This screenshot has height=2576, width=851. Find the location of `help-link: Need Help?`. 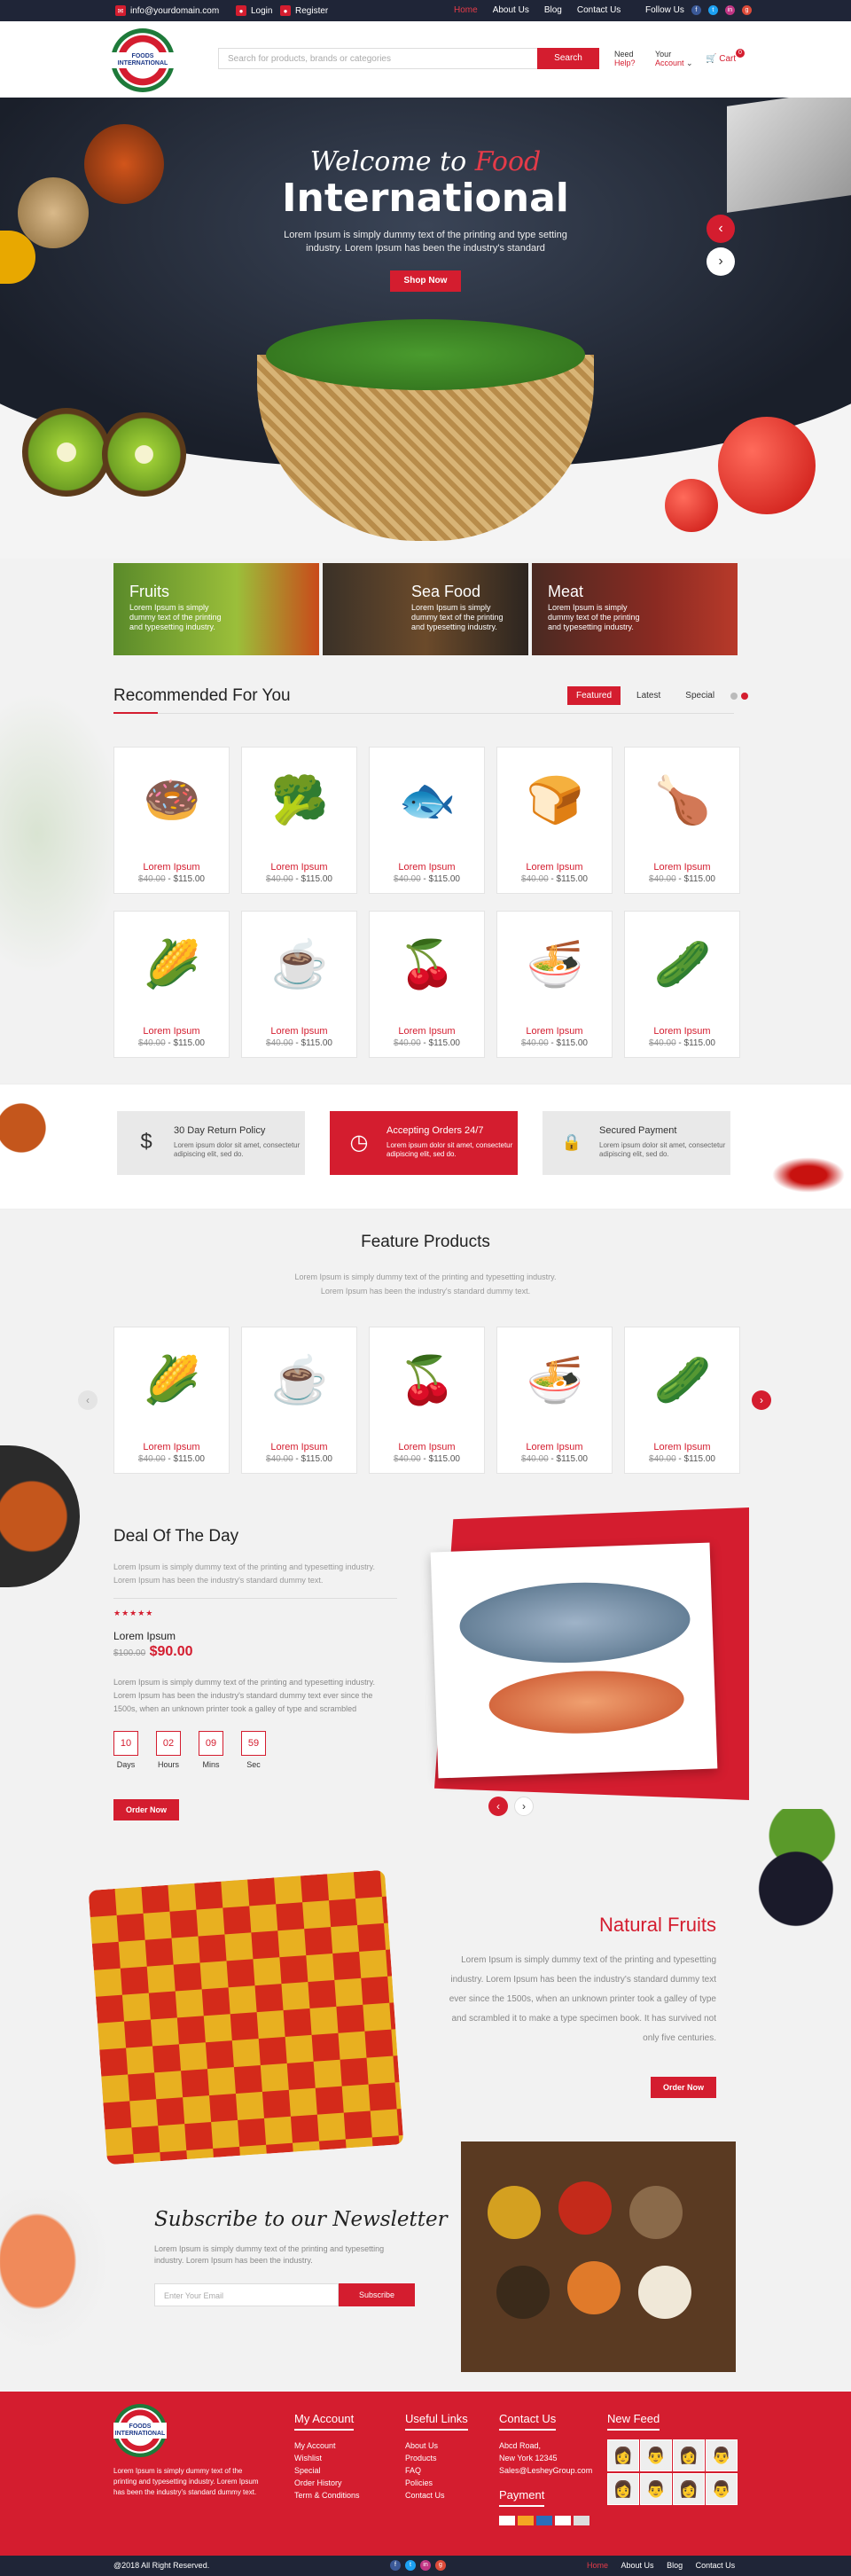

help-link: Need Help? is located at coordinates (625, 59).